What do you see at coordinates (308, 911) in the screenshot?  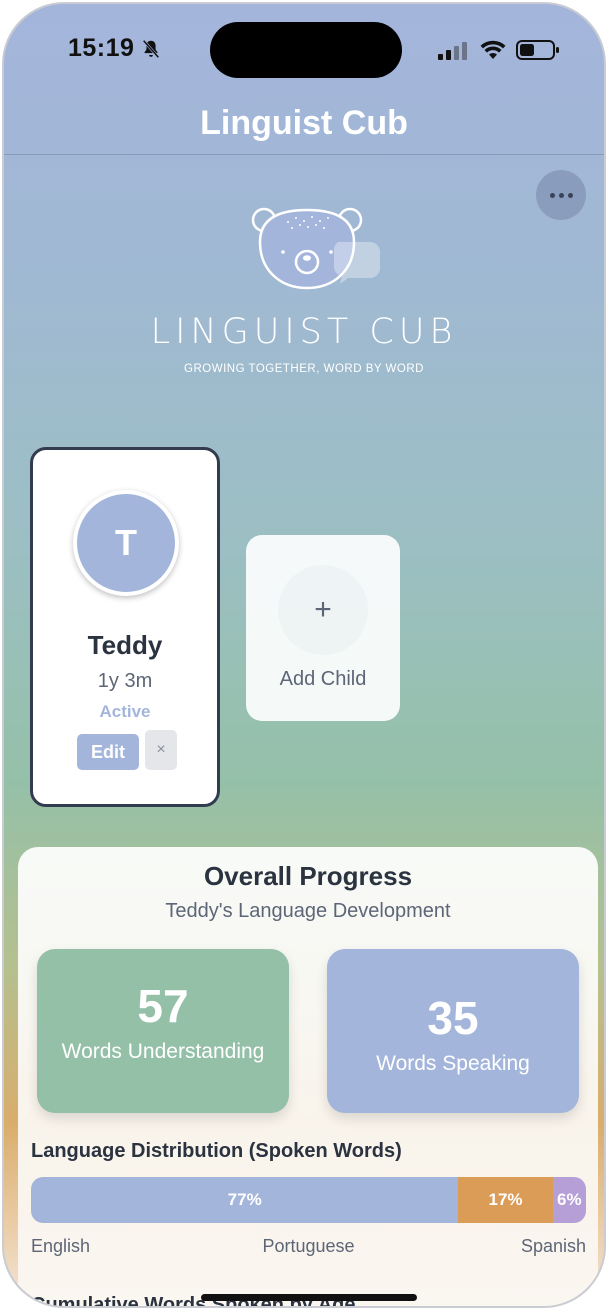 I see `progress-subtitle: Teddy's Language Development` at bounding box center [308, 911].